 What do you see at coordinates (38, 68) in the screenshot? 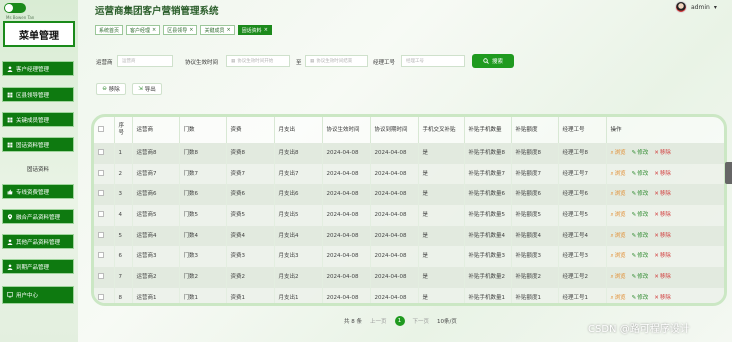
I see `sidebar-item-customer-manager: 客户经理管理` at bounding box center [38, 68].